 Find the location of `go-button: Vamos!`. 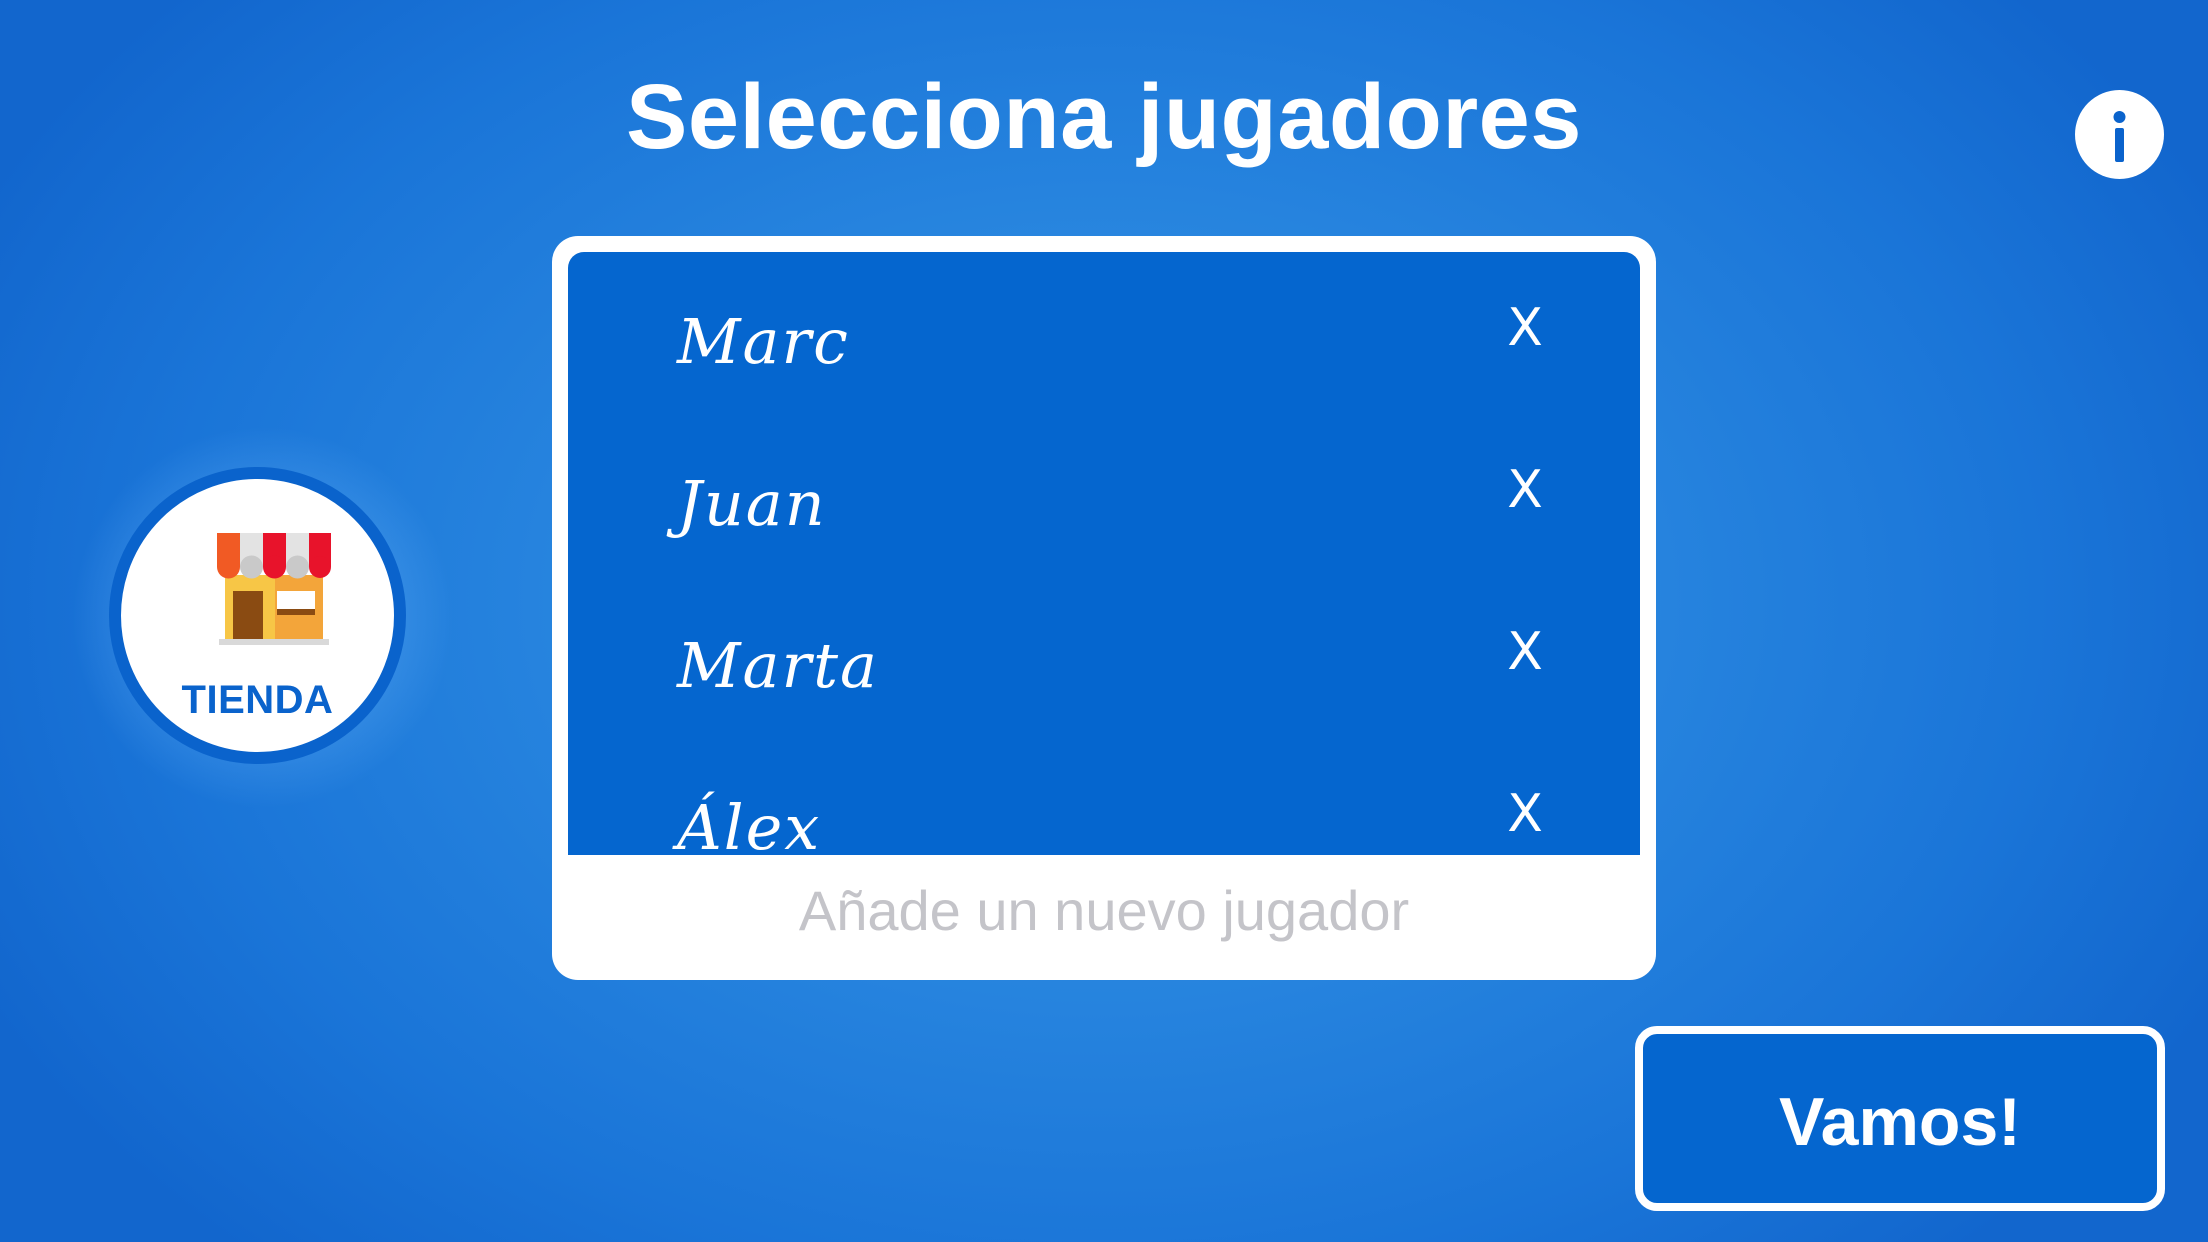

go-button: Vamos! is located at coordinates (1900, 1118).